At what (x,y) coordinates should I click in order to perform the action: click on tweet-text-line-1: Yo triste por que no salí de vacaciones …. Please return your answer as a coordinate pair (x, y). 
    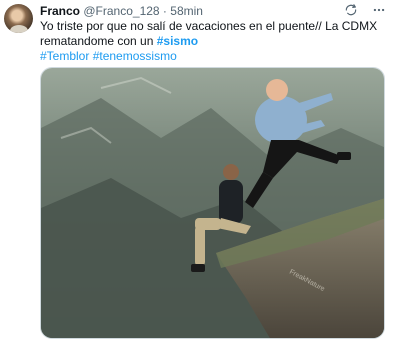
    Looking at the image, I should click on (209, 26).